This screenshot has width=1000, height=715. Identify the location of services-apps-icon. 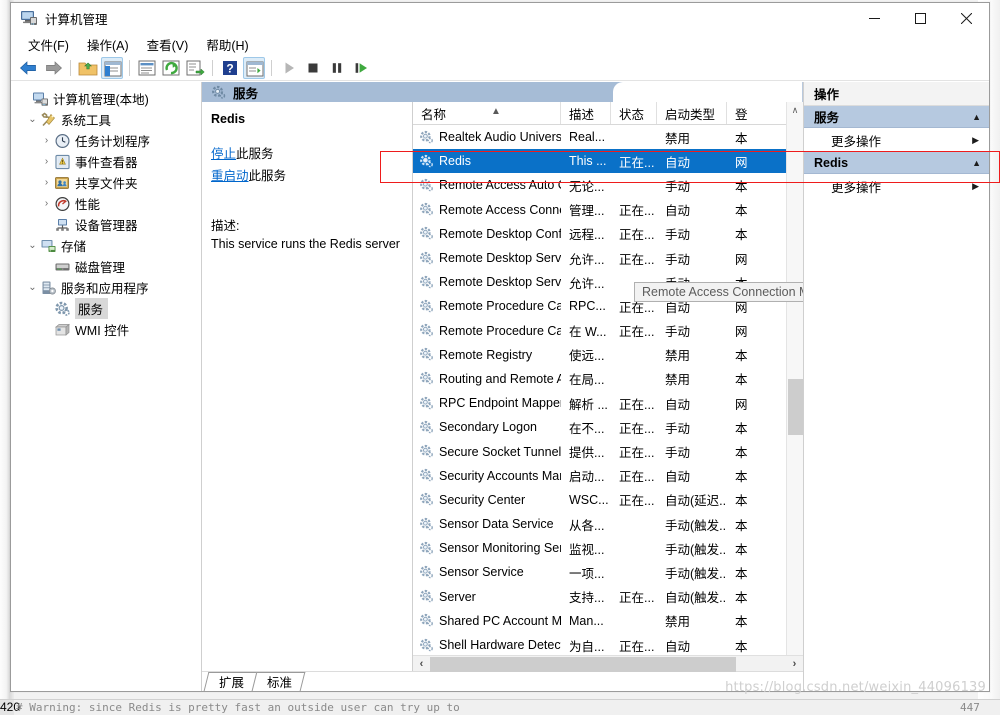
(48, 288).